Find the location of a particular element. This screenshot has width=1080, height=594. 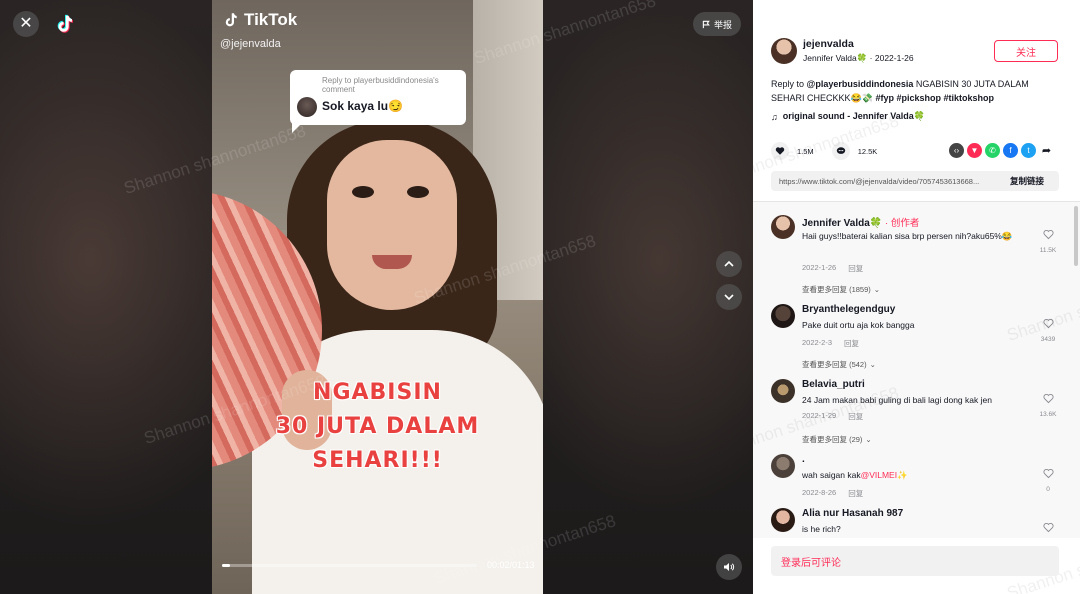

author-subline: Jennifer Valda🍀 · 2022-1-26 is located at coordinates (858, 58).